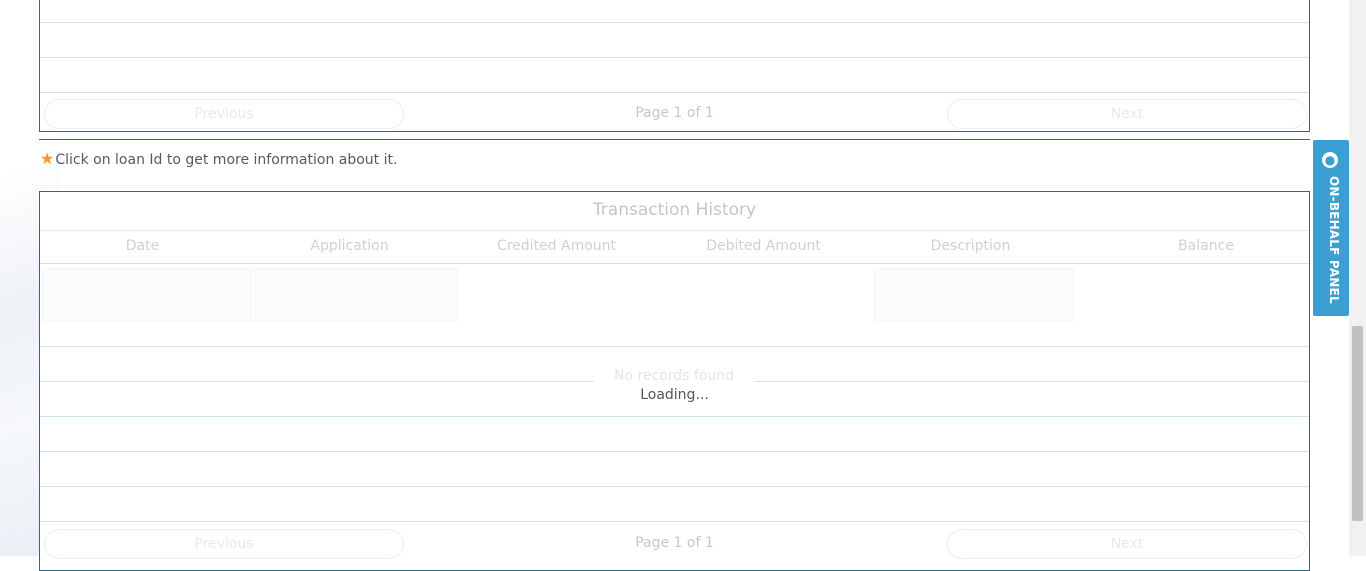  I want to click on user-circle-icon: ●, so click(1330, 160).